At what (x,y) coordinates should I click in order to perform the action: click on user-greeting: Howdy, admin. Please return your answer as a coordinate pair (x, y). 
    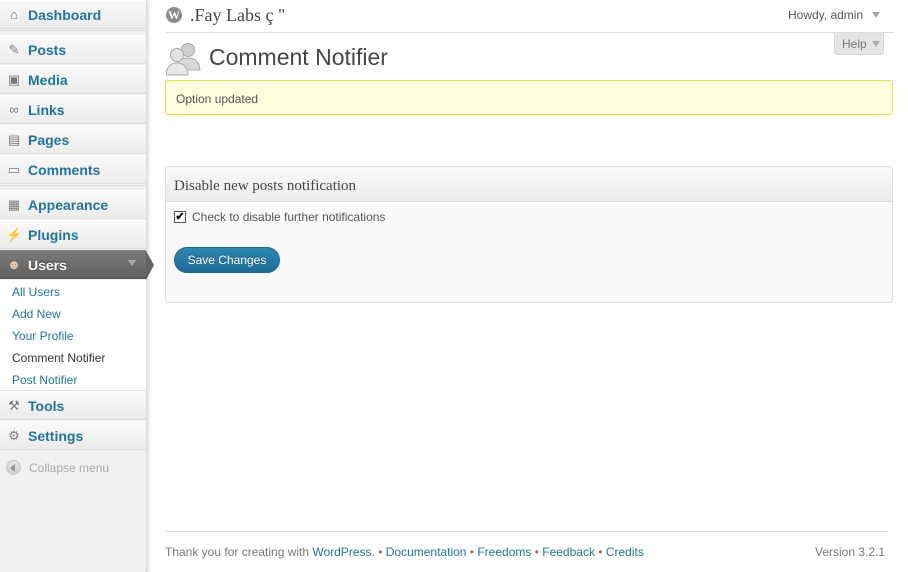
    Looking at the image, I should click on (825, 15).